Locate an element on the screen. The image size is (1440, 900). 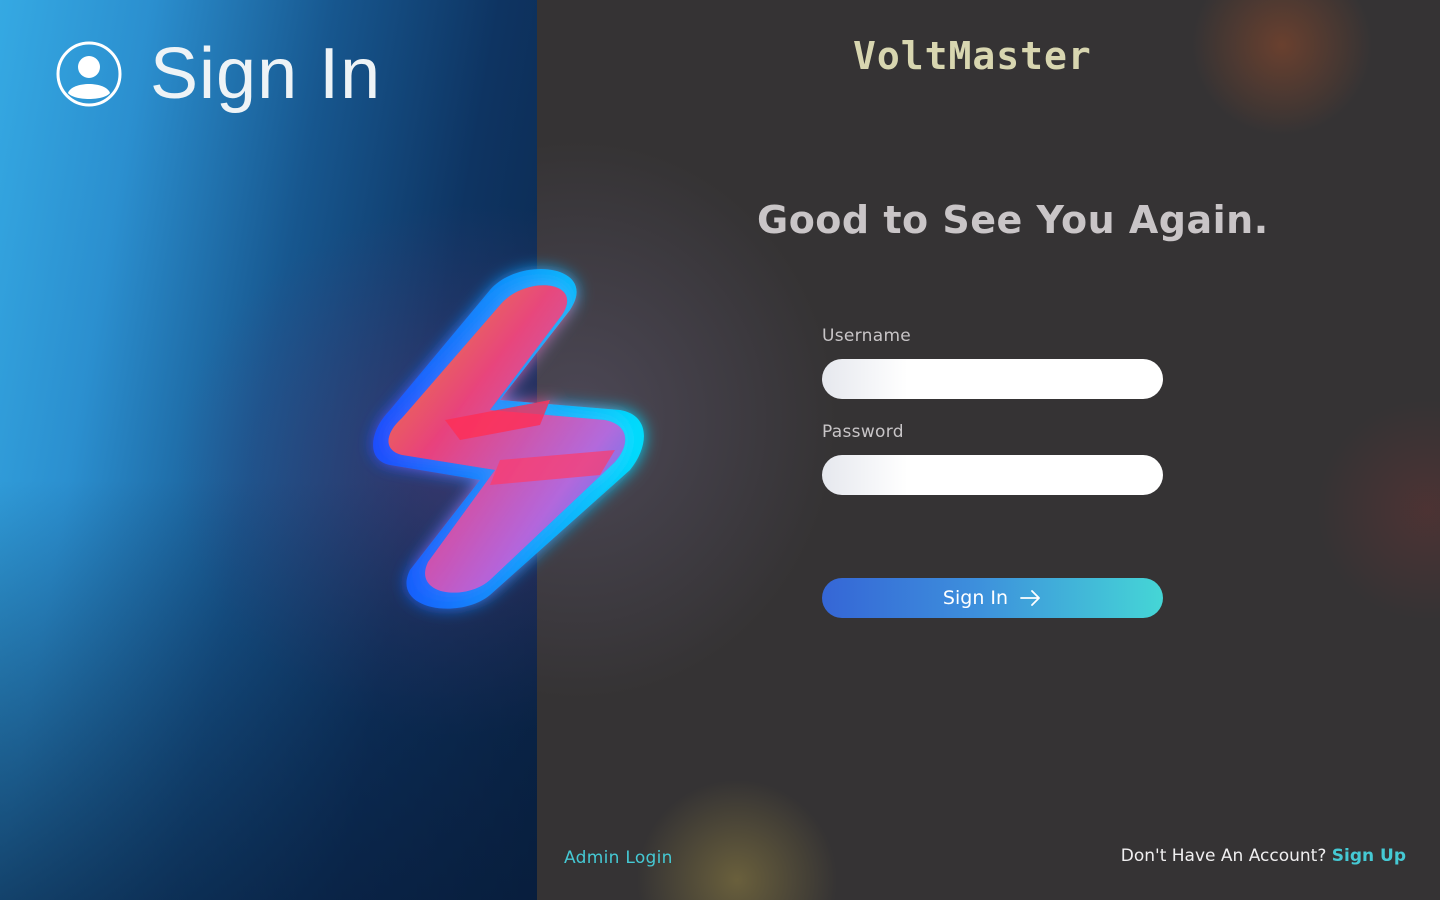
sign-in-button: Sign In is located at coordinates (992, 598).